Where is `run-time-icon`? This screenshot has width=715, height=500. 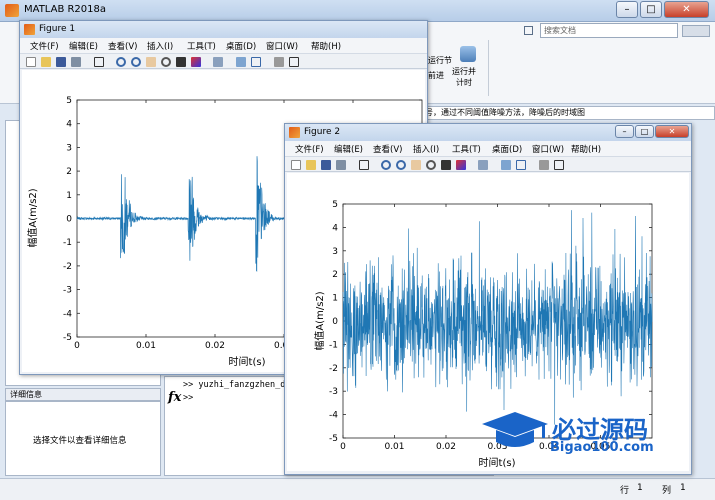 run-time-icon is located at coordinates (468, 54).